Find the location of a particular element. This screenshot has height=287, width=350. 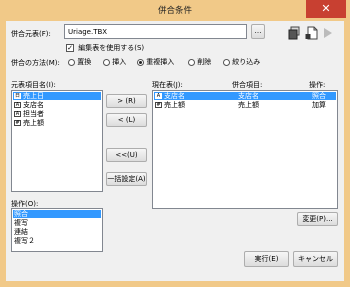

add-field-button: > (R) is located at coordinates (126, 101).